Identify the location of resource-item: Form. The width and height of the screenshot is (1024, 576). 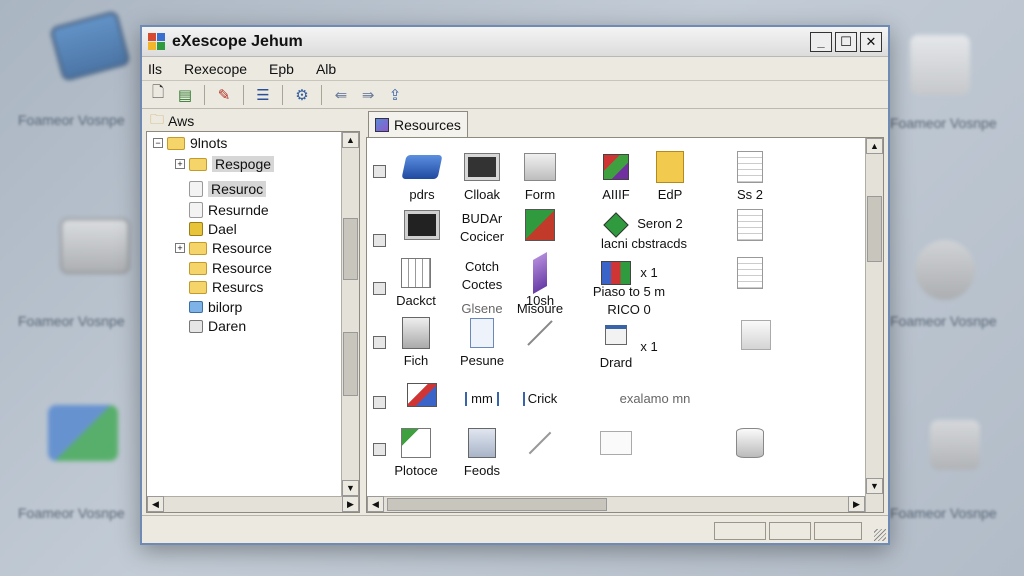
(540, 176).